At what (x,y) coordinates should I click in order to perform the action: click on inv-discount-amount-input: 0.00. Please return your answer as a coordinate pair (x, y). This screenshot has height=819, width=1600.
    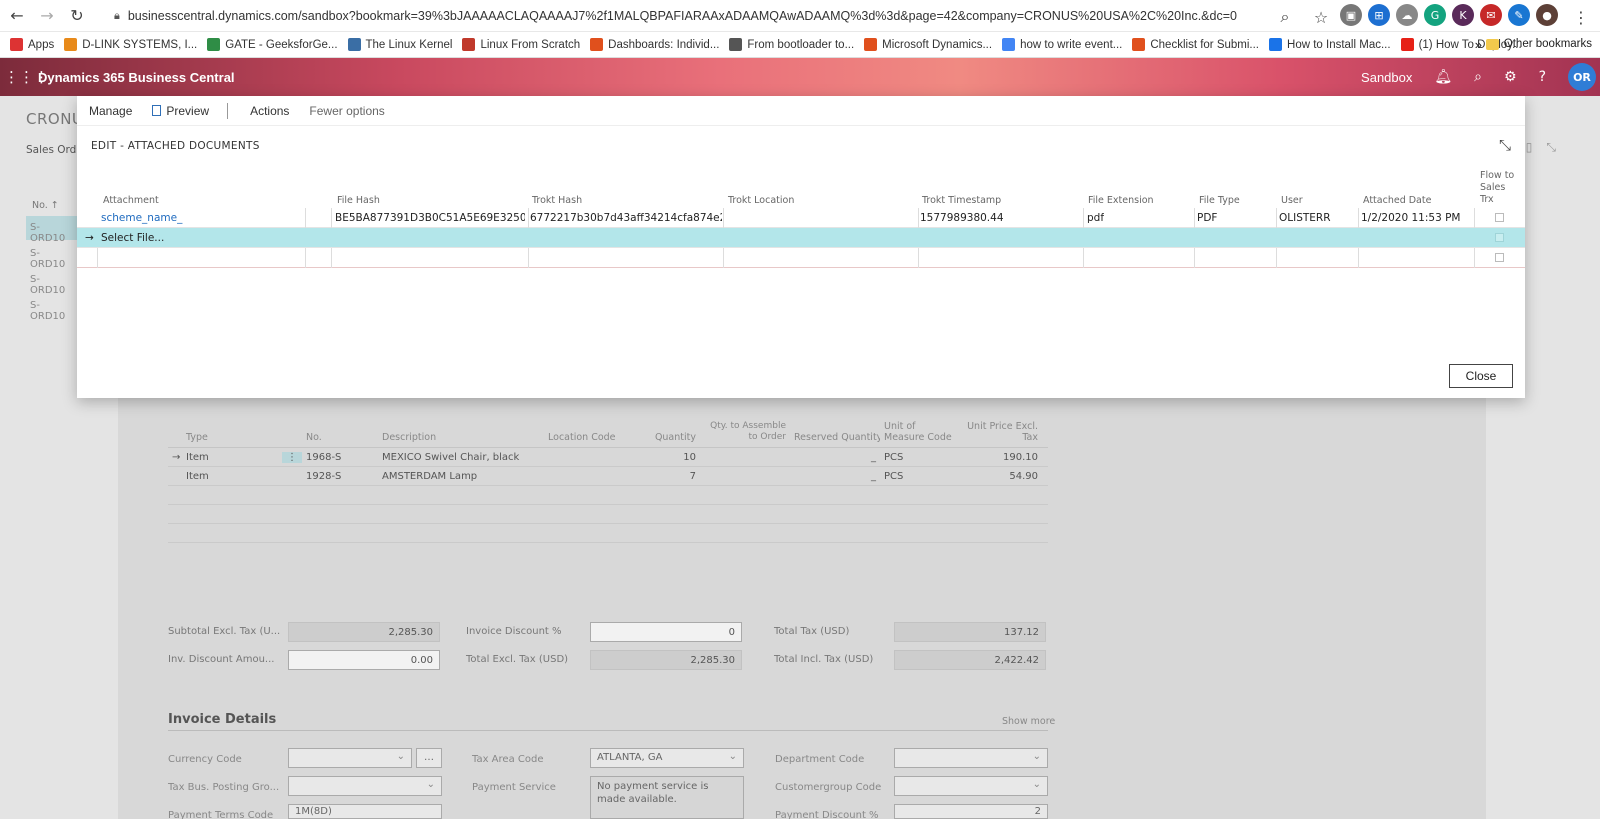
    Looking at the image, I should click on (364, 660).